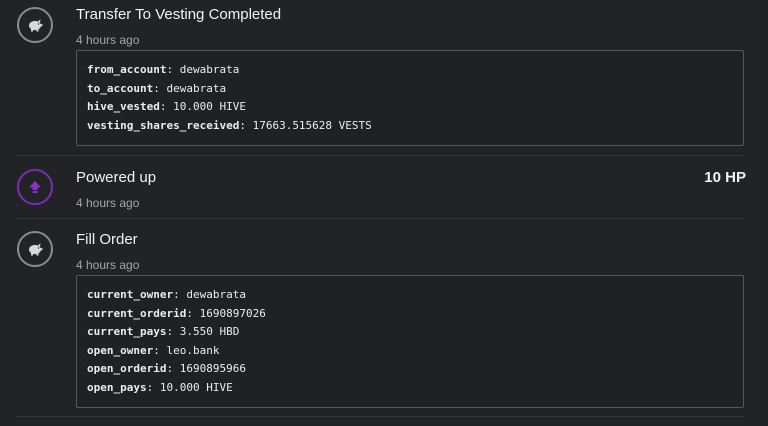 The width and height of the screenshot is (768, 426). I want to click on detail-row: current_orderid: 1690897026, so click(176, 313).